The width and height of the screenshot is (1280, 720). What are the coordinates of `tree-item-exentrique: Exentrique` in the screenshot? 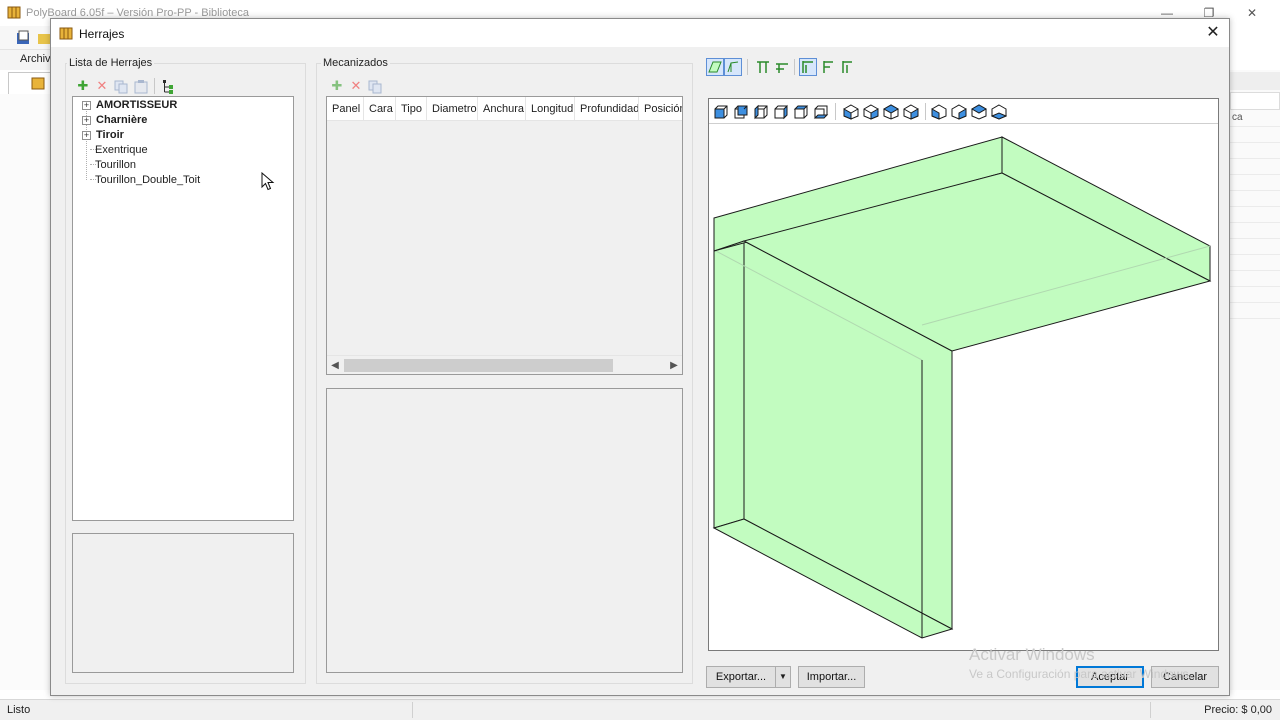 It's located at (121, 150).